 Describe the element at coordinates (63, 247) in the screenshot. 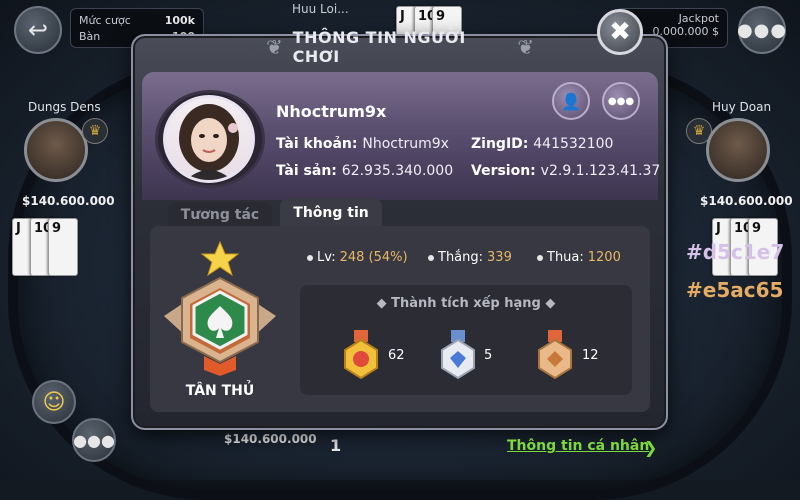

I see `card: 9` at that location.